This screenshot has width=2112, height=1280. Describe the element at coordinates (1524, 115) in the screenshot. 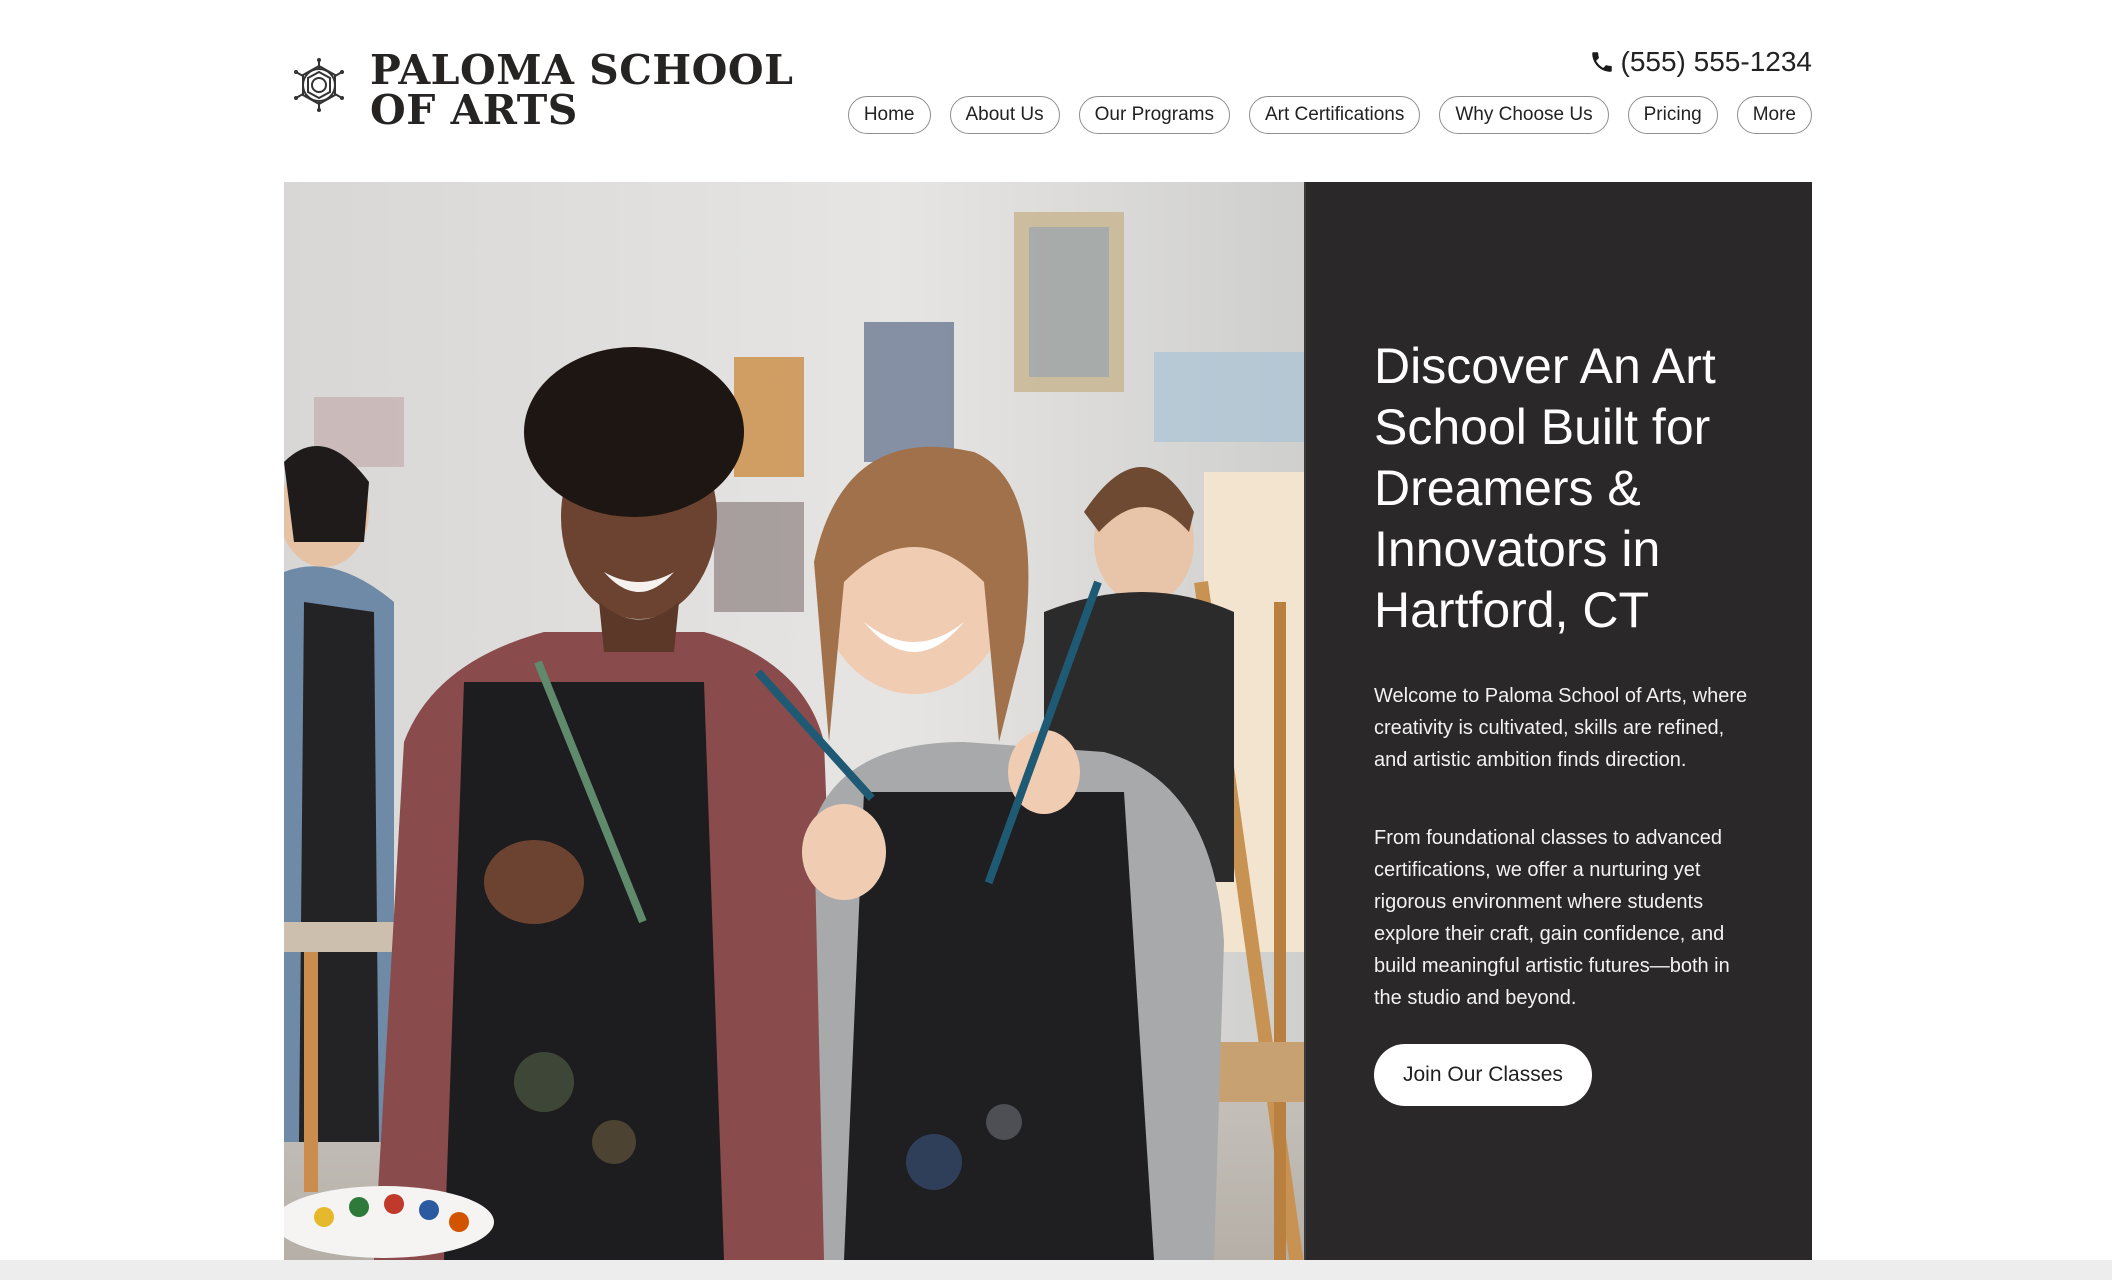

I see `nav-item-why-choose-us: Why Choose Us` at that location.